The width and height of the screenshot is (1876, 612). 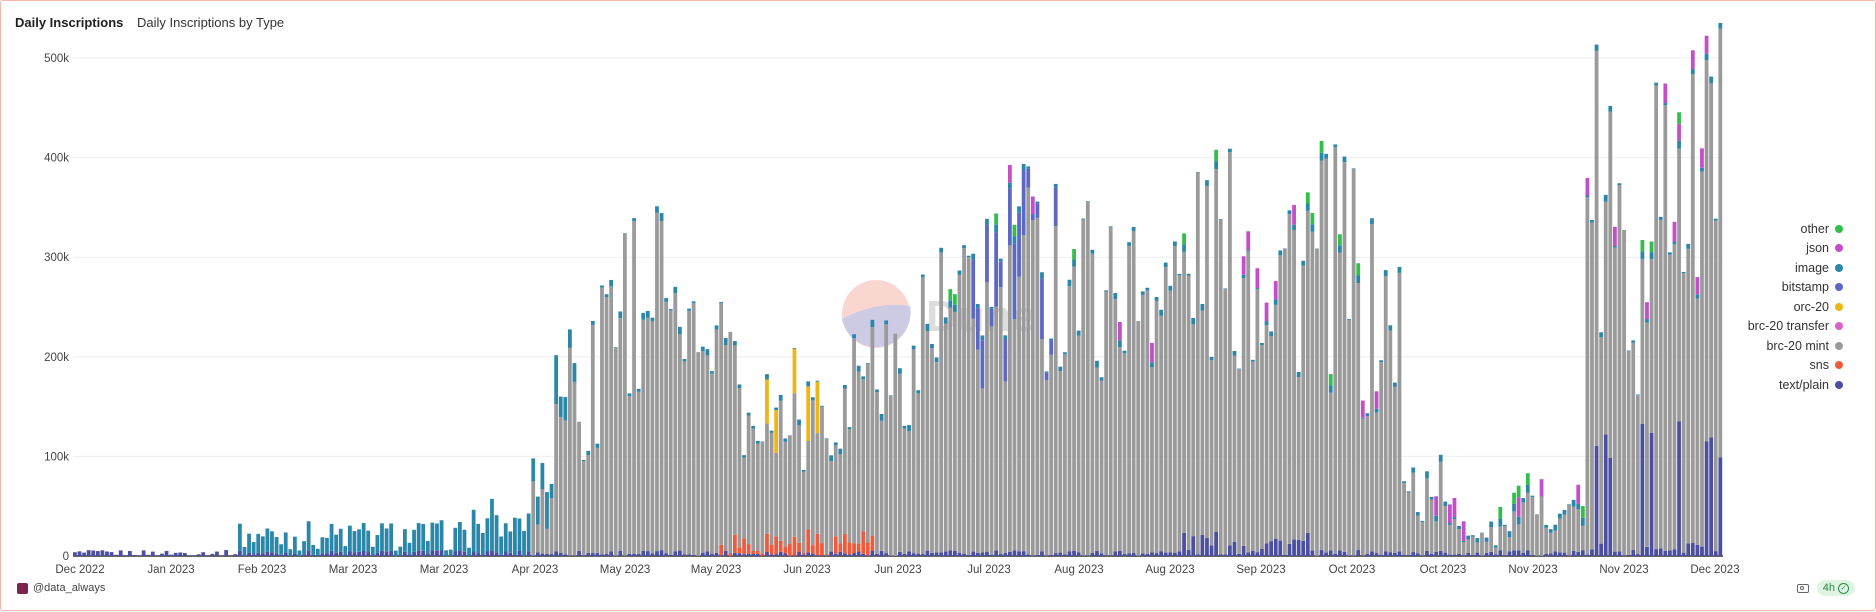 What do you see at coordinates (1795, 346) in the screenshot?
I see `legend-item: brc-20 mint` at bounding box center [1795, 346].